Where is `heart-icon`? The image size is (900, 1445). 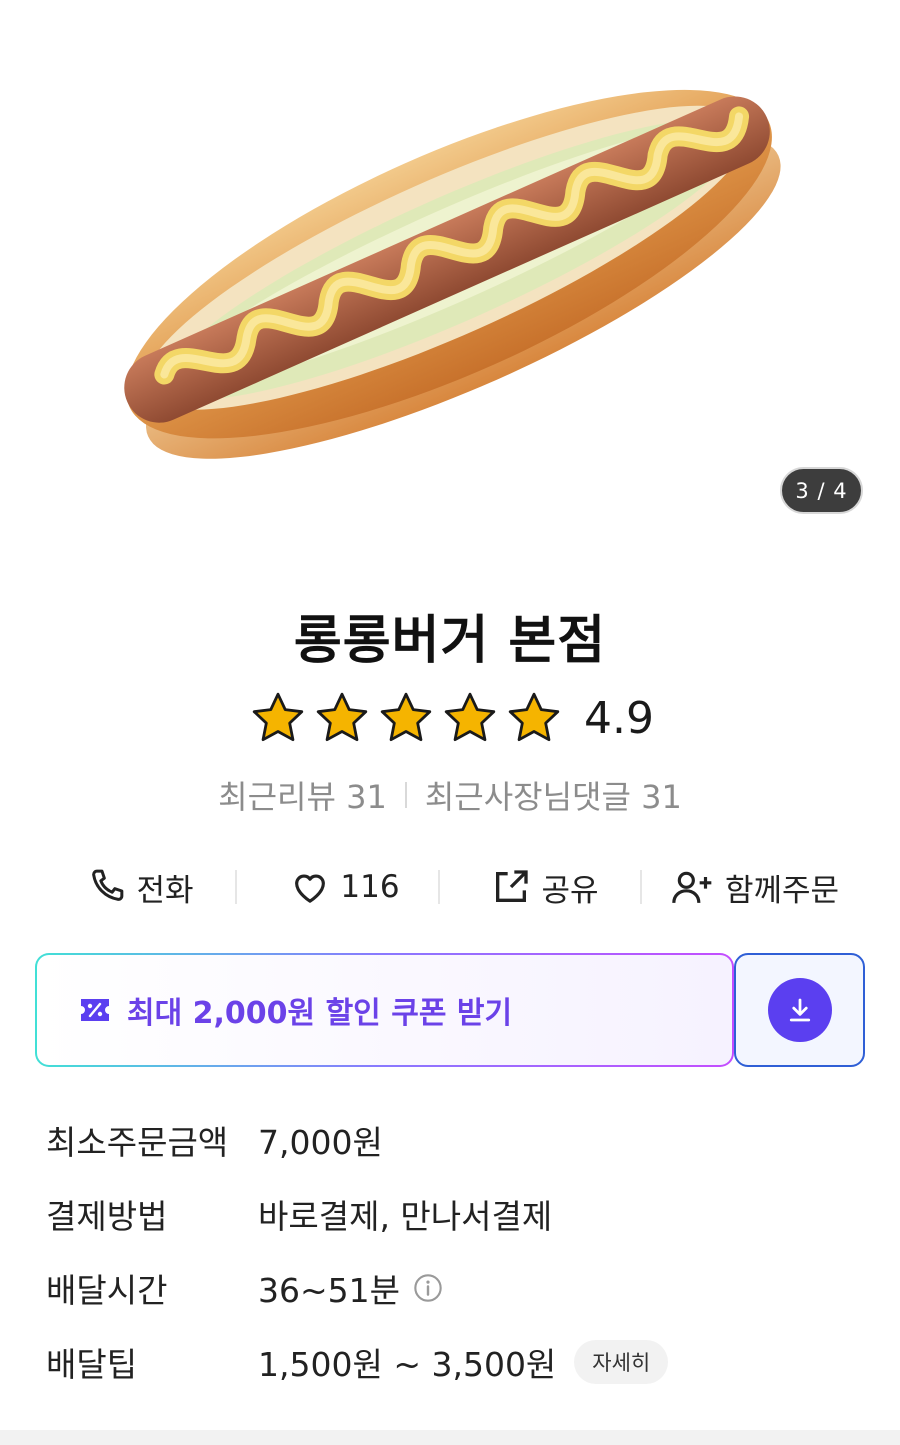
heart-icon is located at coordinates (310, 888).